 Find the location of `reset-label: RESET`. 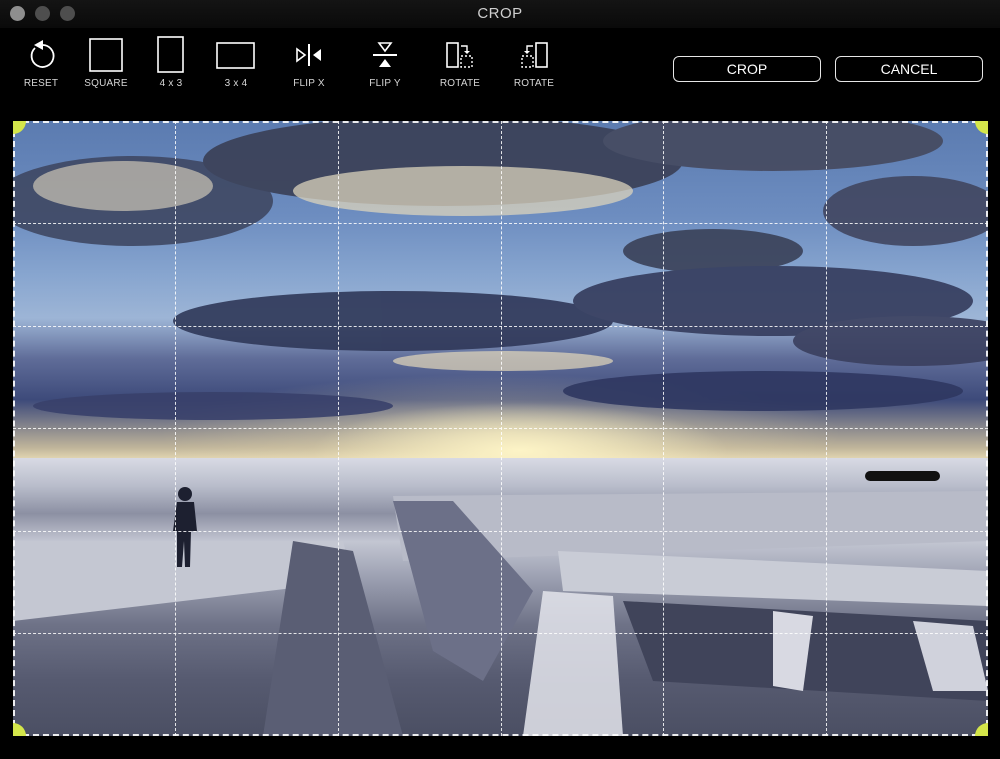

reset-label: RESET is located at coordinates (41, 83).